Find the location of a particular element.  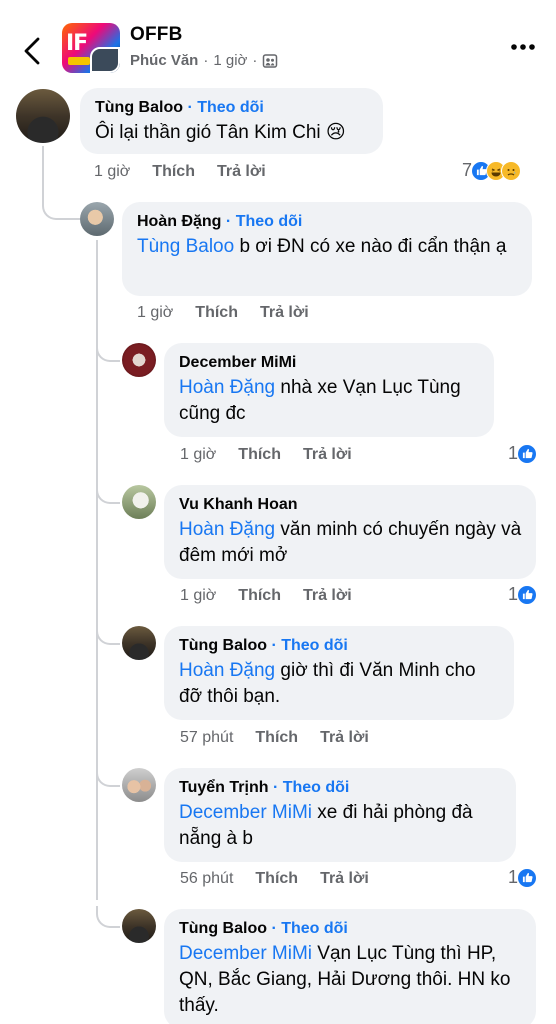

commenter-name: December MiMi is located at coordinates (237, 362).